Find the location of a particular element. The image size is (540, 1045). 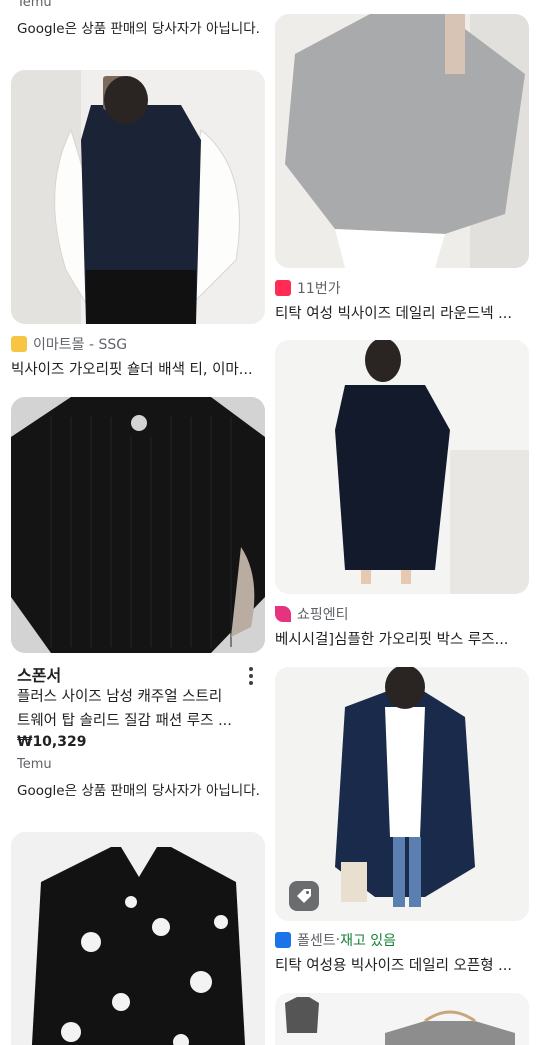

seller-row-shoppingnt: 쇼핑엔티 is located at coordinates (312, 614).